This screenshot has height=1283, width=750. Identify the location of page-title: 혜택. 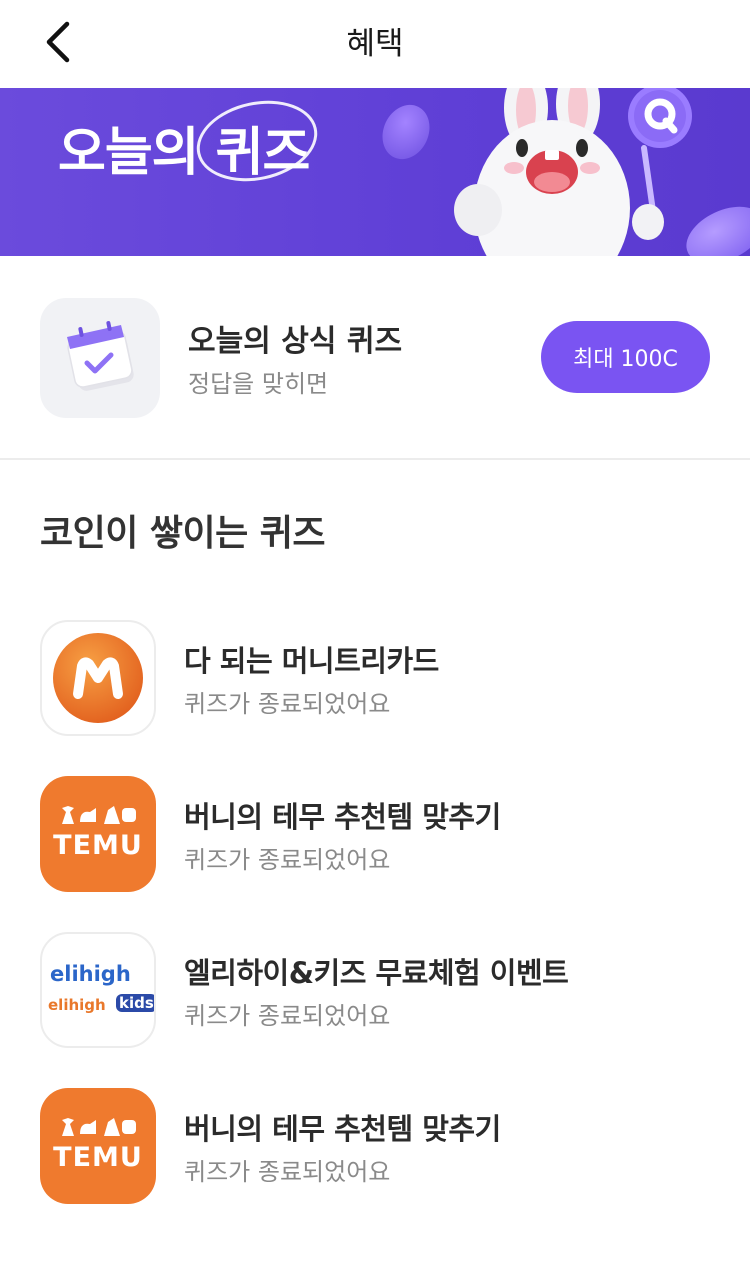
(375, 44).